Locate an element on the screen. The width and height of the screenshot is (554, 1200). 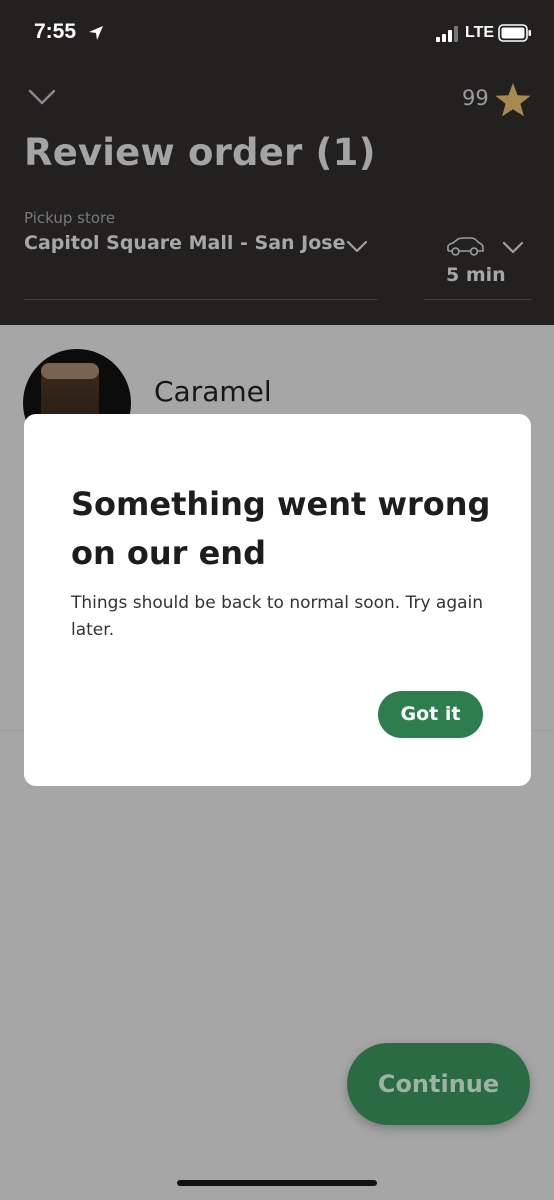
pickup-store-name: Capitol Square Mall - San Jose is located at coordinates (184, 243).